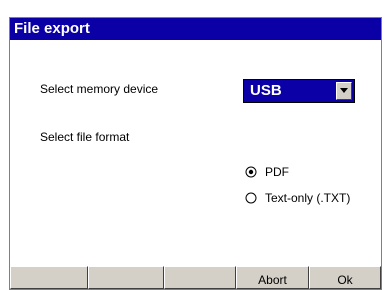  I want to click on chevron-down-icon, so click(344, 90).